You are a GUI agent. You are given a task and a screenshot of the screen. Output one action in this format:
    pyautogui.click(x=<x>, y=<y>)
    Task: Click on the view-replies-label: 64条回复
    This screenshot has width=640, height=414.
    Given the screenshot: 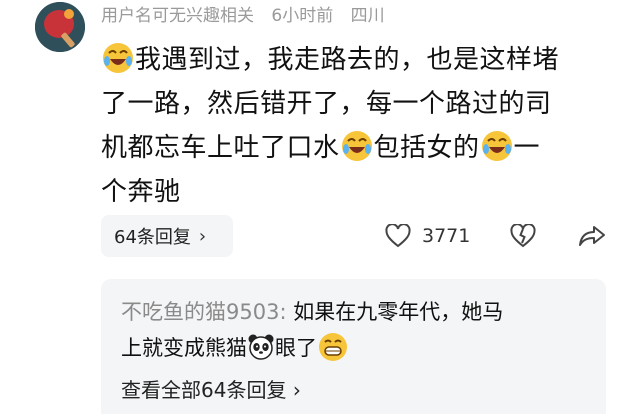 What is the action you would take?
    pyautogui.click(x=152, y=237)
    